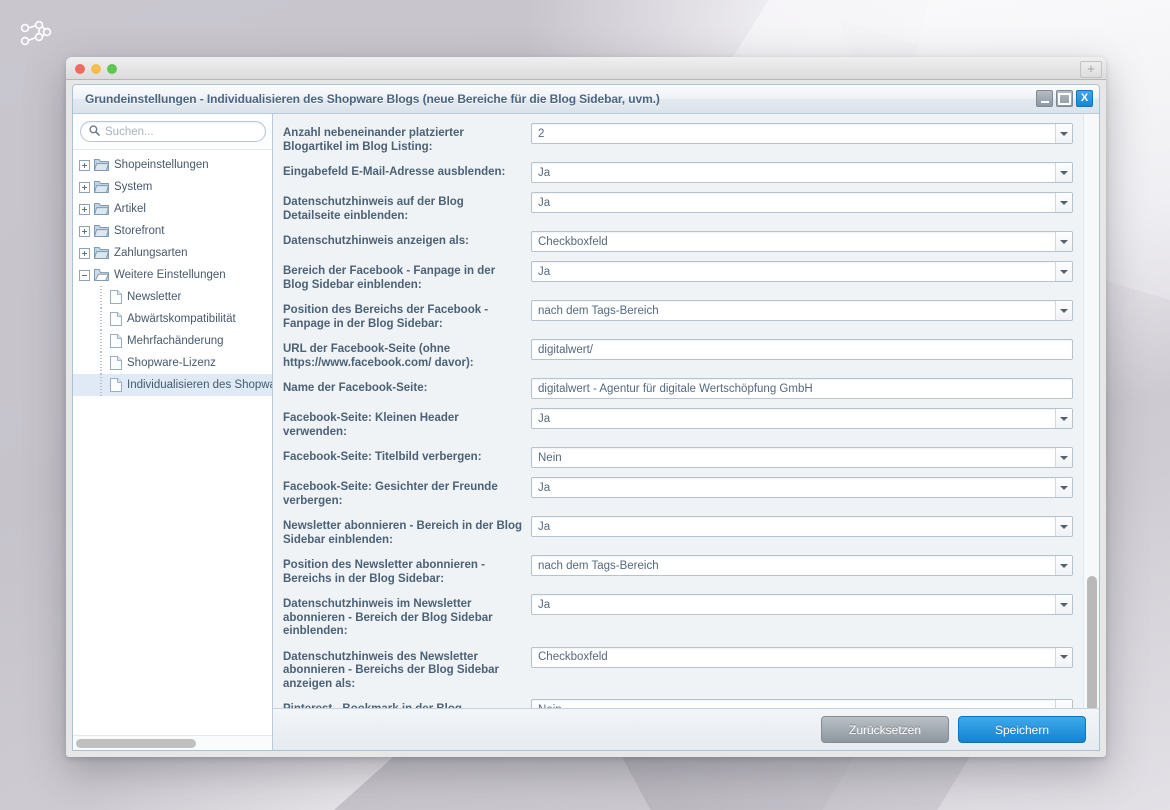  Describe the element at coordinates (172, 209) in the screenshot. I see `sidebar-tree-item: Artikel` at that location.